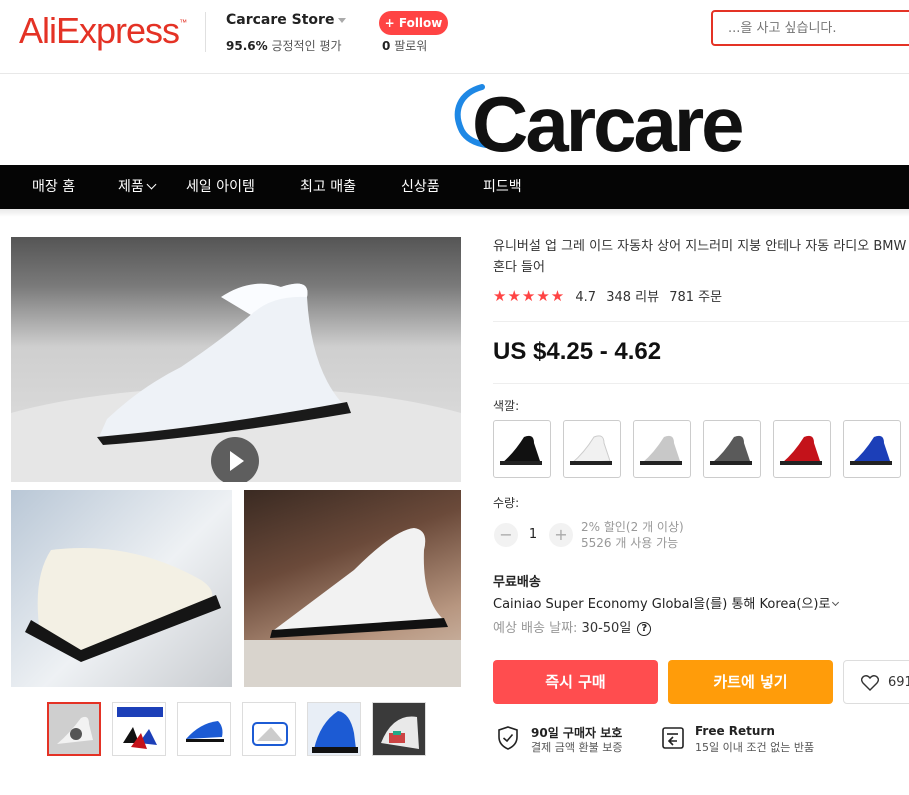  Describe the element at coordinates (420, 187) in the screenshot. I see `nav-new-arrivals: 신상품` at that location.